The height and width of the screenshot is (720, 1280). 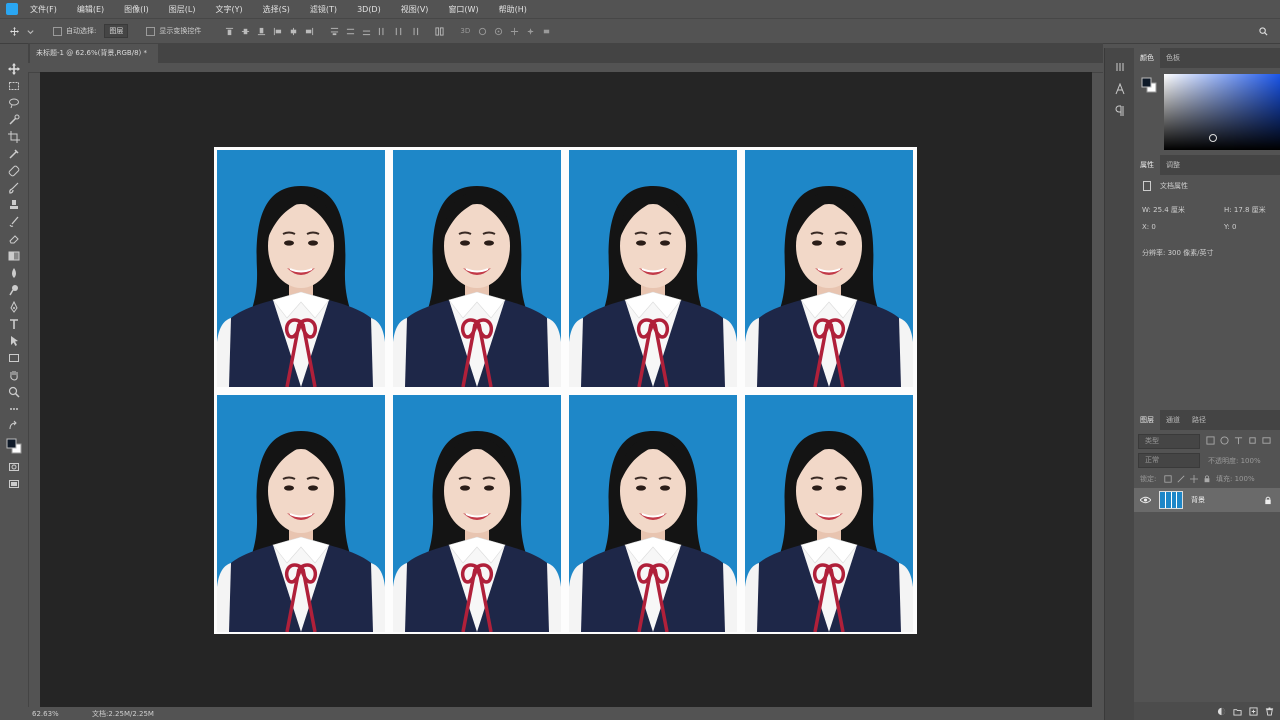 What do you see at coordinates (14, 408) in the screenshot?
I see `more-tools-icon` at bounding box center [14, 408].